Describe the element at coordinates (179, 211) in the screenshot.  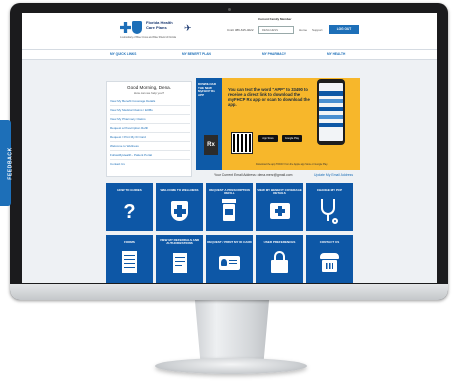
I see `shield-plus-icon` at that location.